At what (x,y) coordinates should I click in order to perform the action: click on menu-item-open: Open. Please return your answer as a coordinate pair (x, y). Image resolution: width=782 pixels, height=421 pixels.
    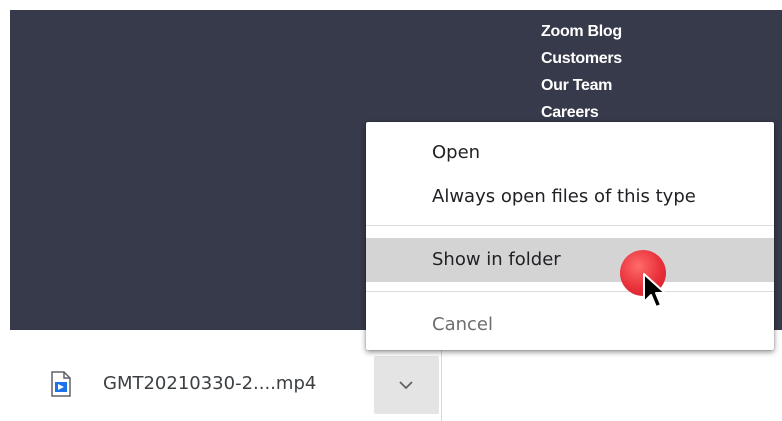
    Looking at the image, I should click on (570, 153).